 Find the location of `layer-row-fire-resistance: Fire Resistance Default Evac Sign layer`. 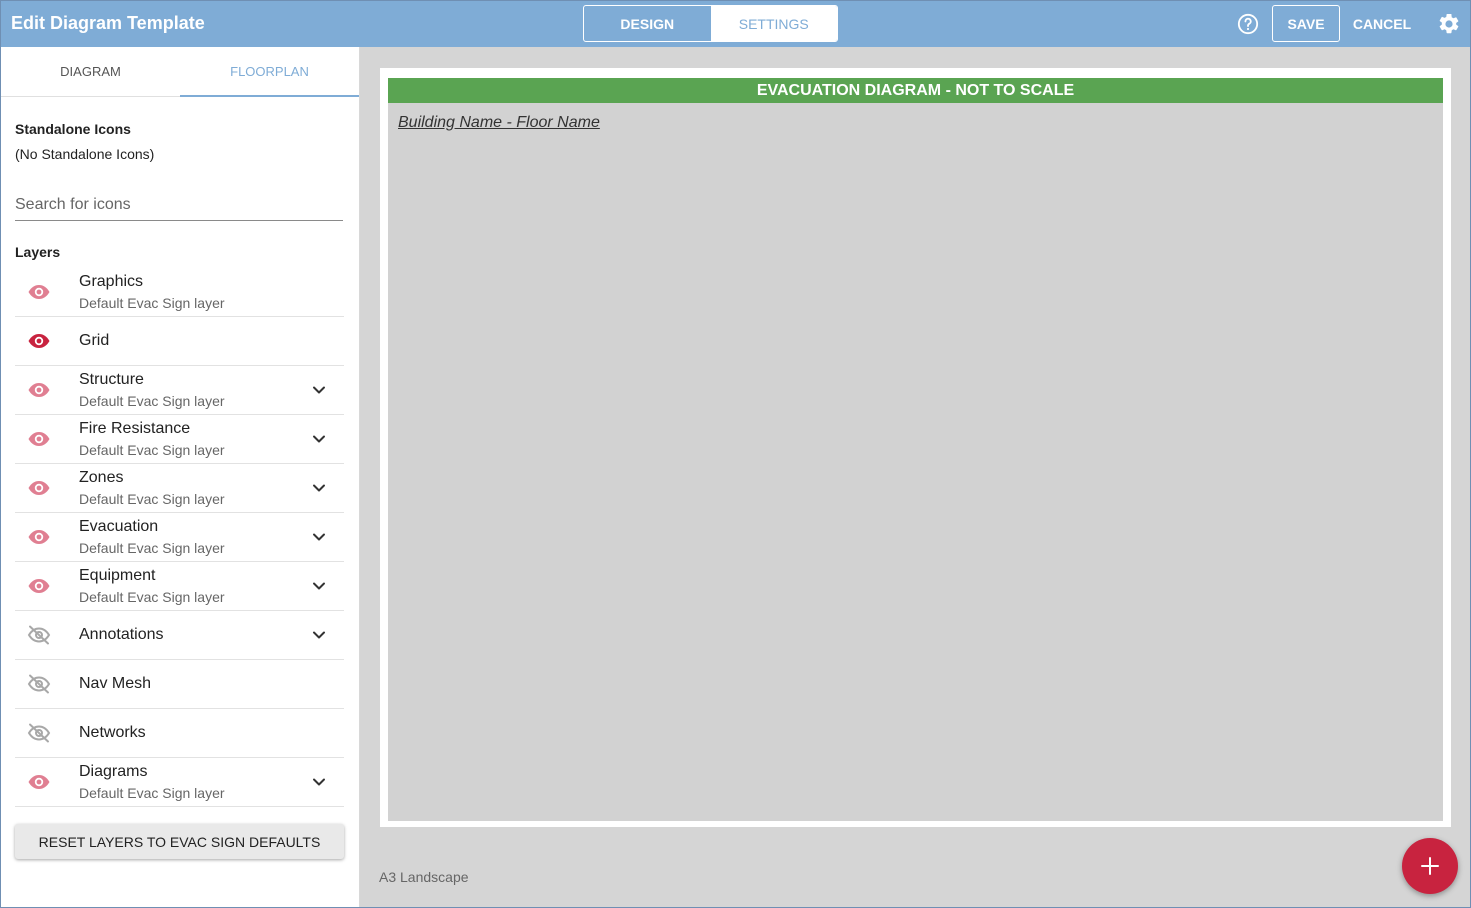

layer-row-fire-resistance: Fire Resistance Default Evac Sign layer is located at coordinates (179, 439).